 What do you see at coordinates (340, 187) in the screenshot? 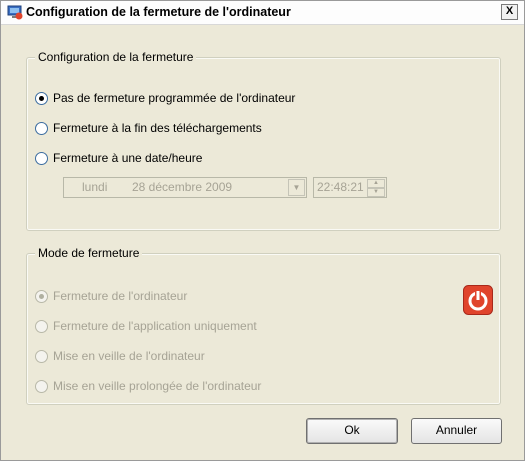
I see `time-value: 22:48:21` at bounding box center [340, 187].